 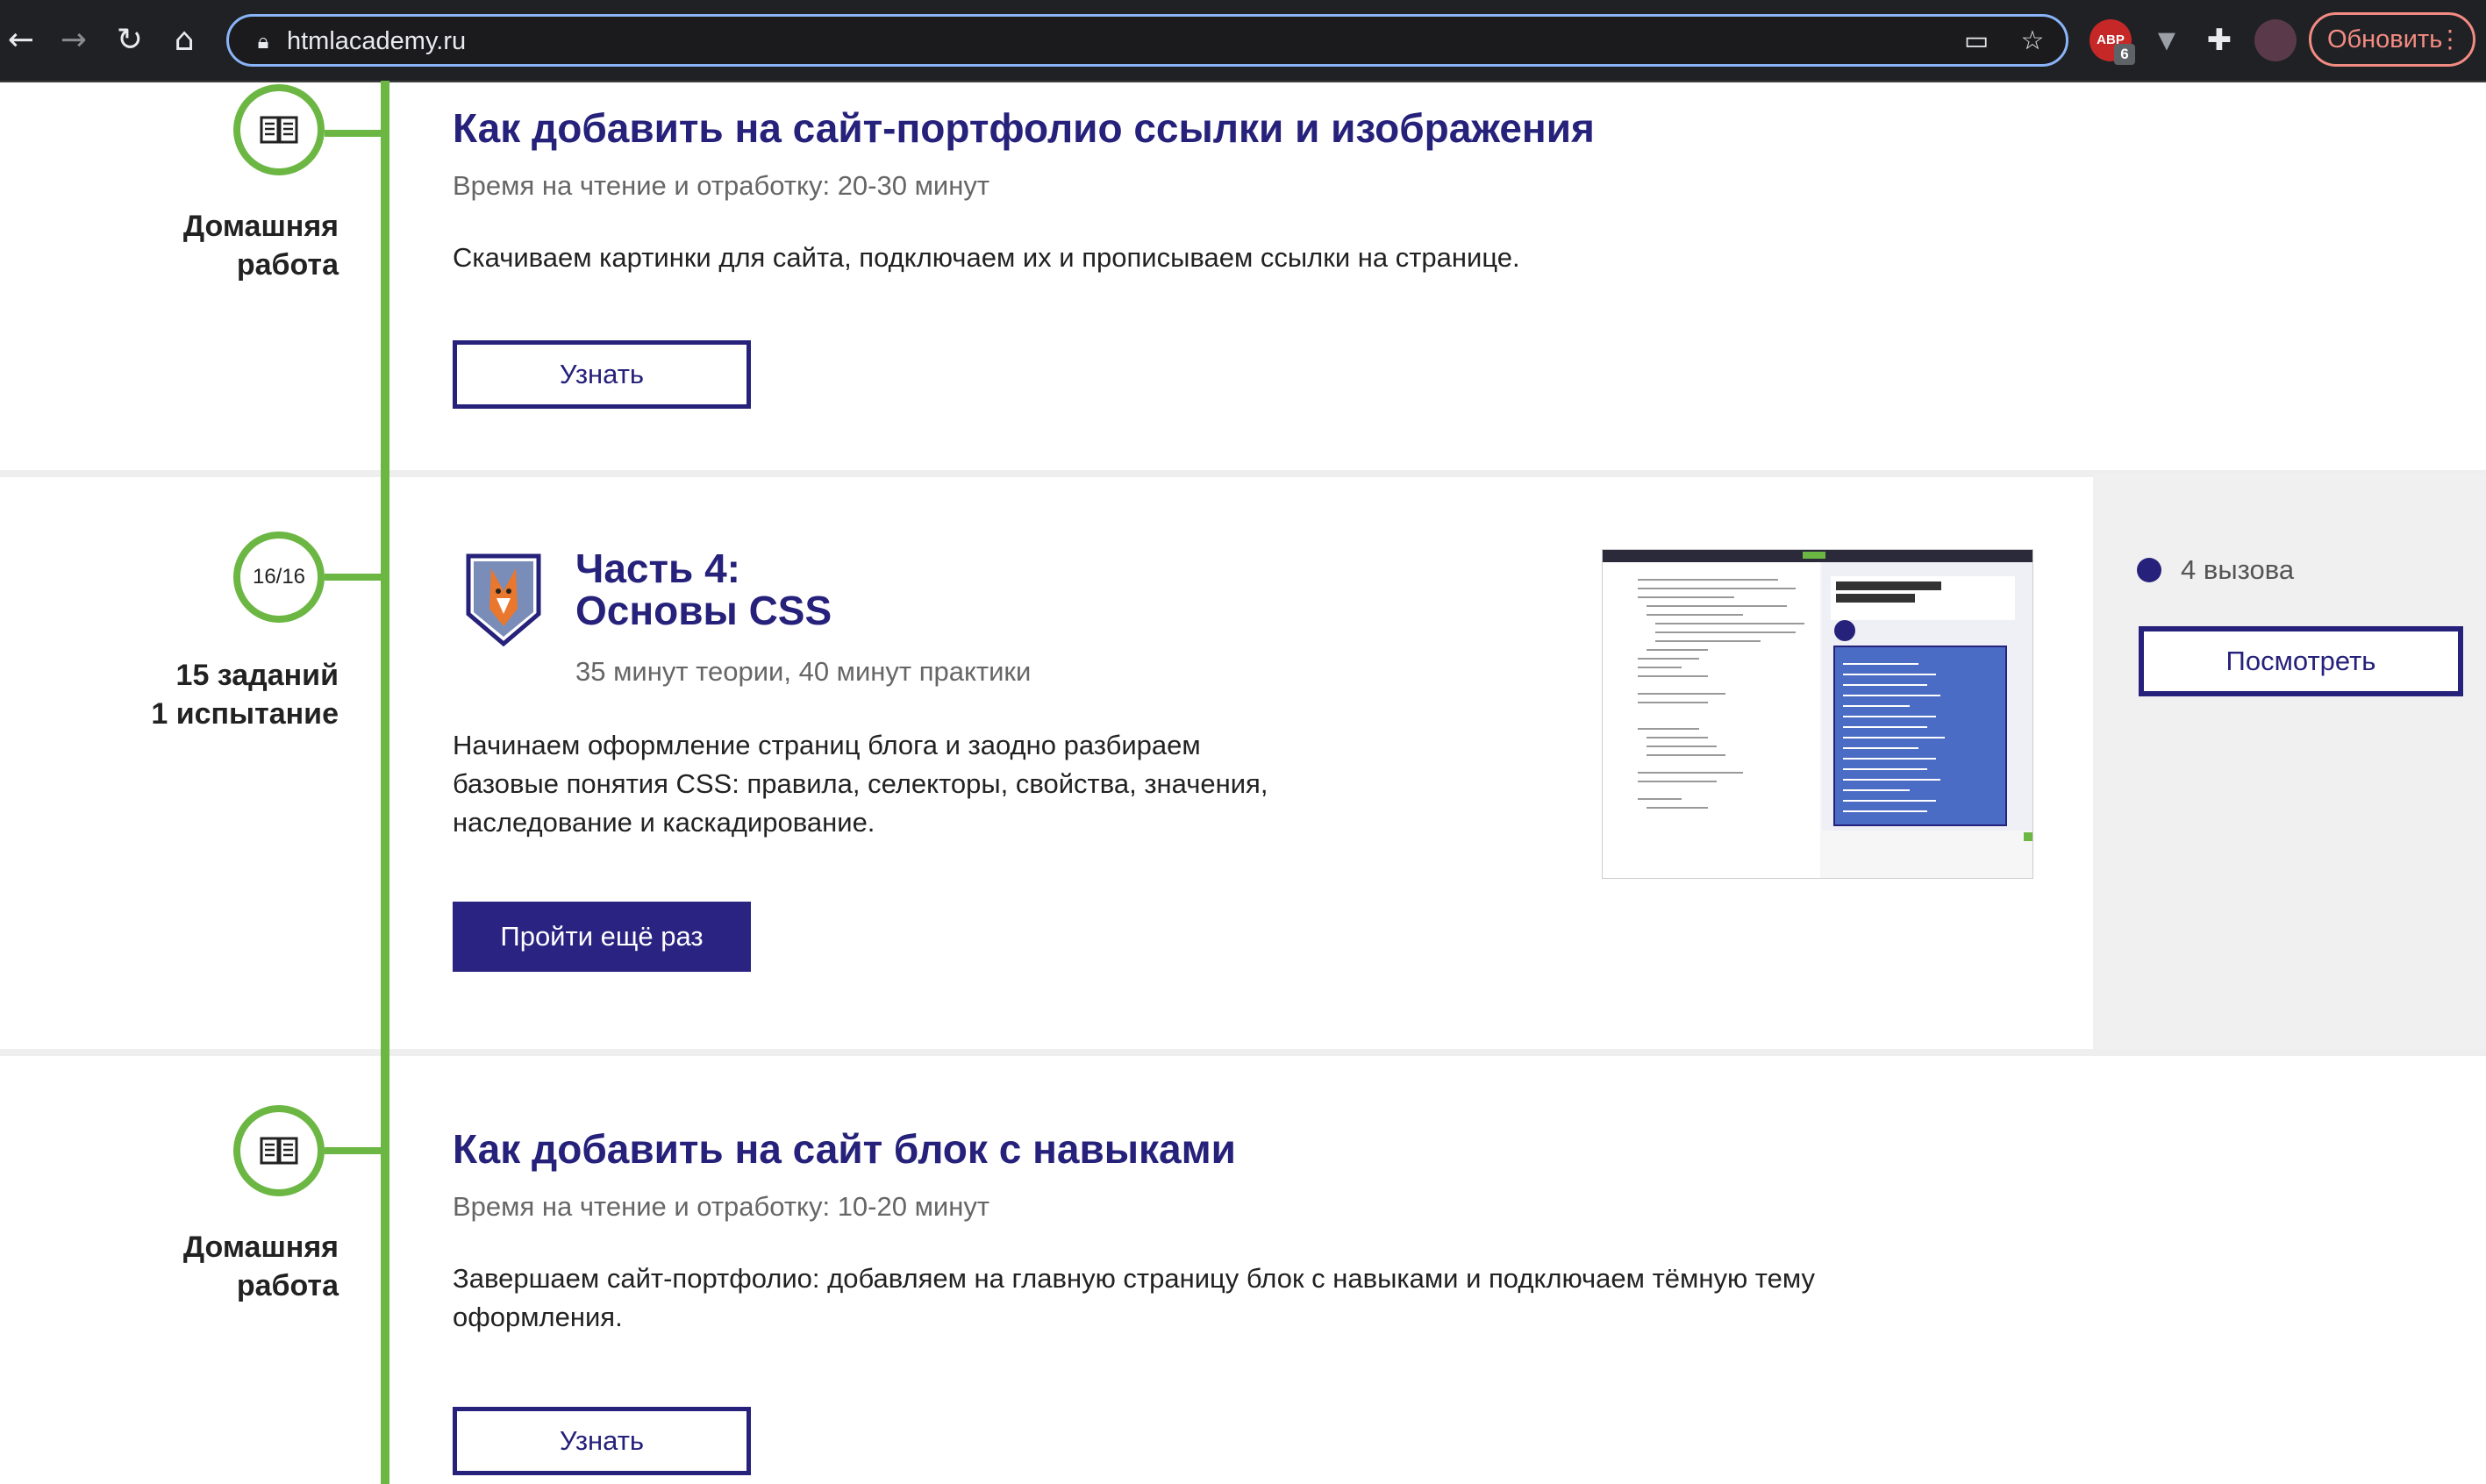 I want to click on description-line: наследование и каскадирование., so click(x=664, y=822).